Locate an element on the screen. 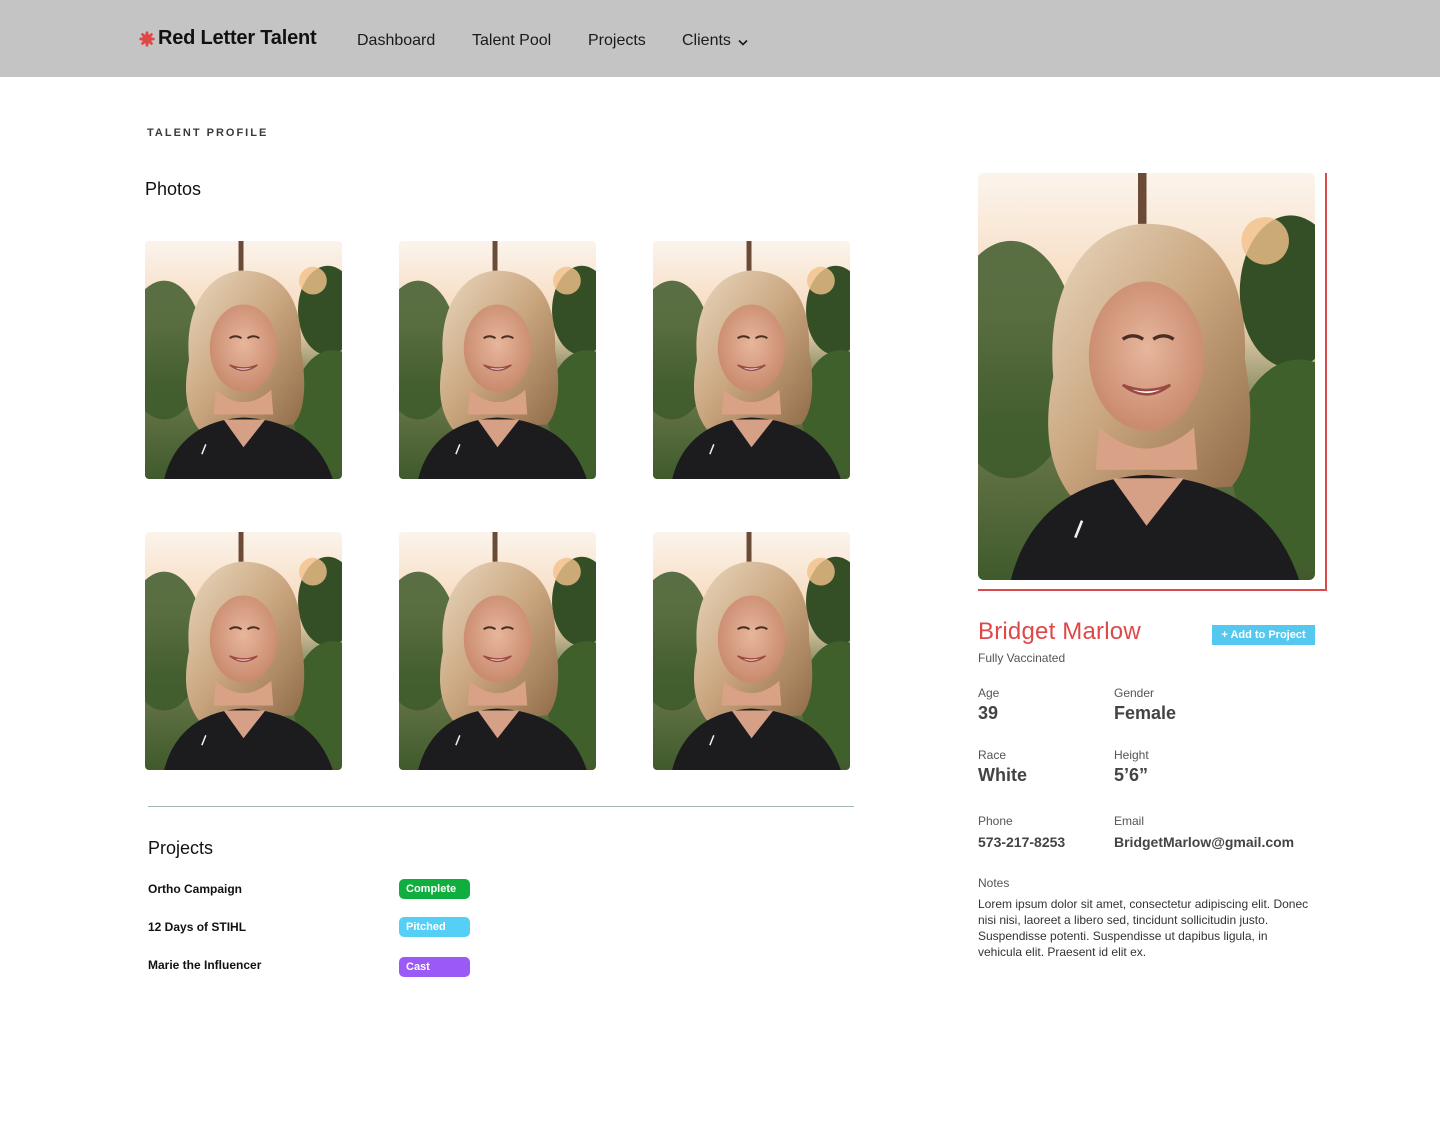 The height and width of the screenshot is (1133, 1440). phone-value: 573-217-8253 is located at coordinates (1021, 842).